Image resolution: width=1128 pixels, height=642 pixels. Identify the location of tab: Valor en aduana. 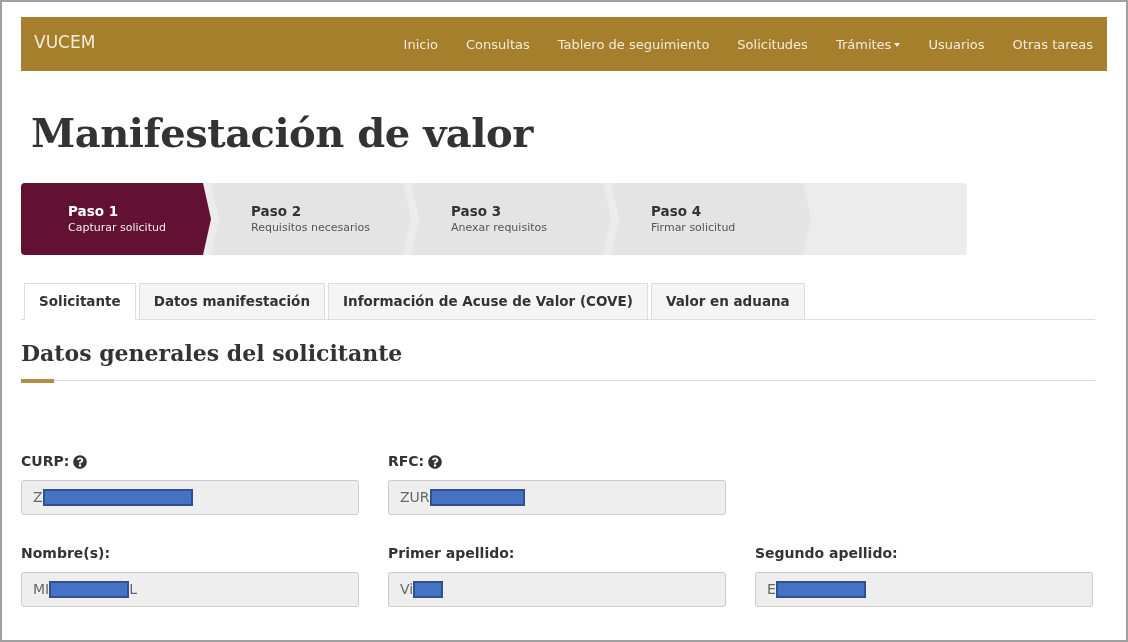
(727, 301).